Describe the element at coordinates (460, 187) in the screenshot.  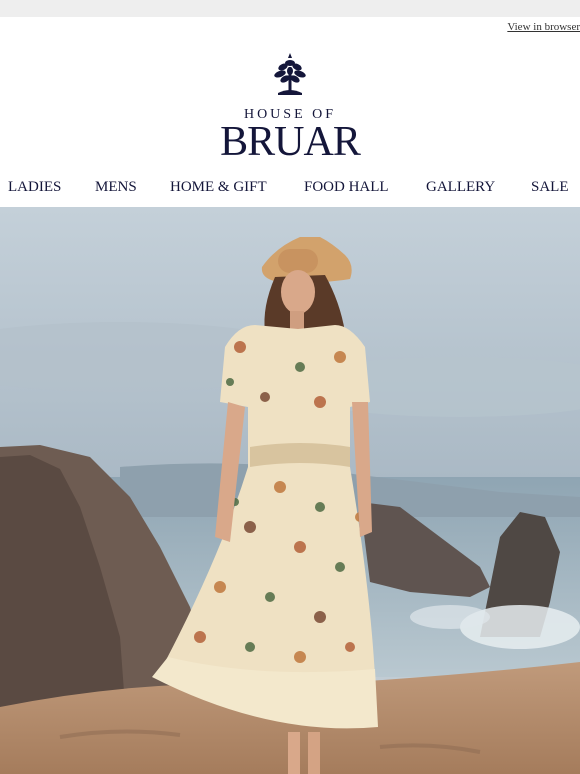
I see `nav-item-gallery: GALLERY` at that location.